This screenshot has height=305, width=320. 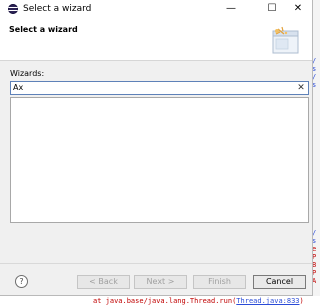 What do you see at coordinates (27, 73) in the screenshot?
I see `wizards-label: Wizards:` at bounding box center [27, 73].